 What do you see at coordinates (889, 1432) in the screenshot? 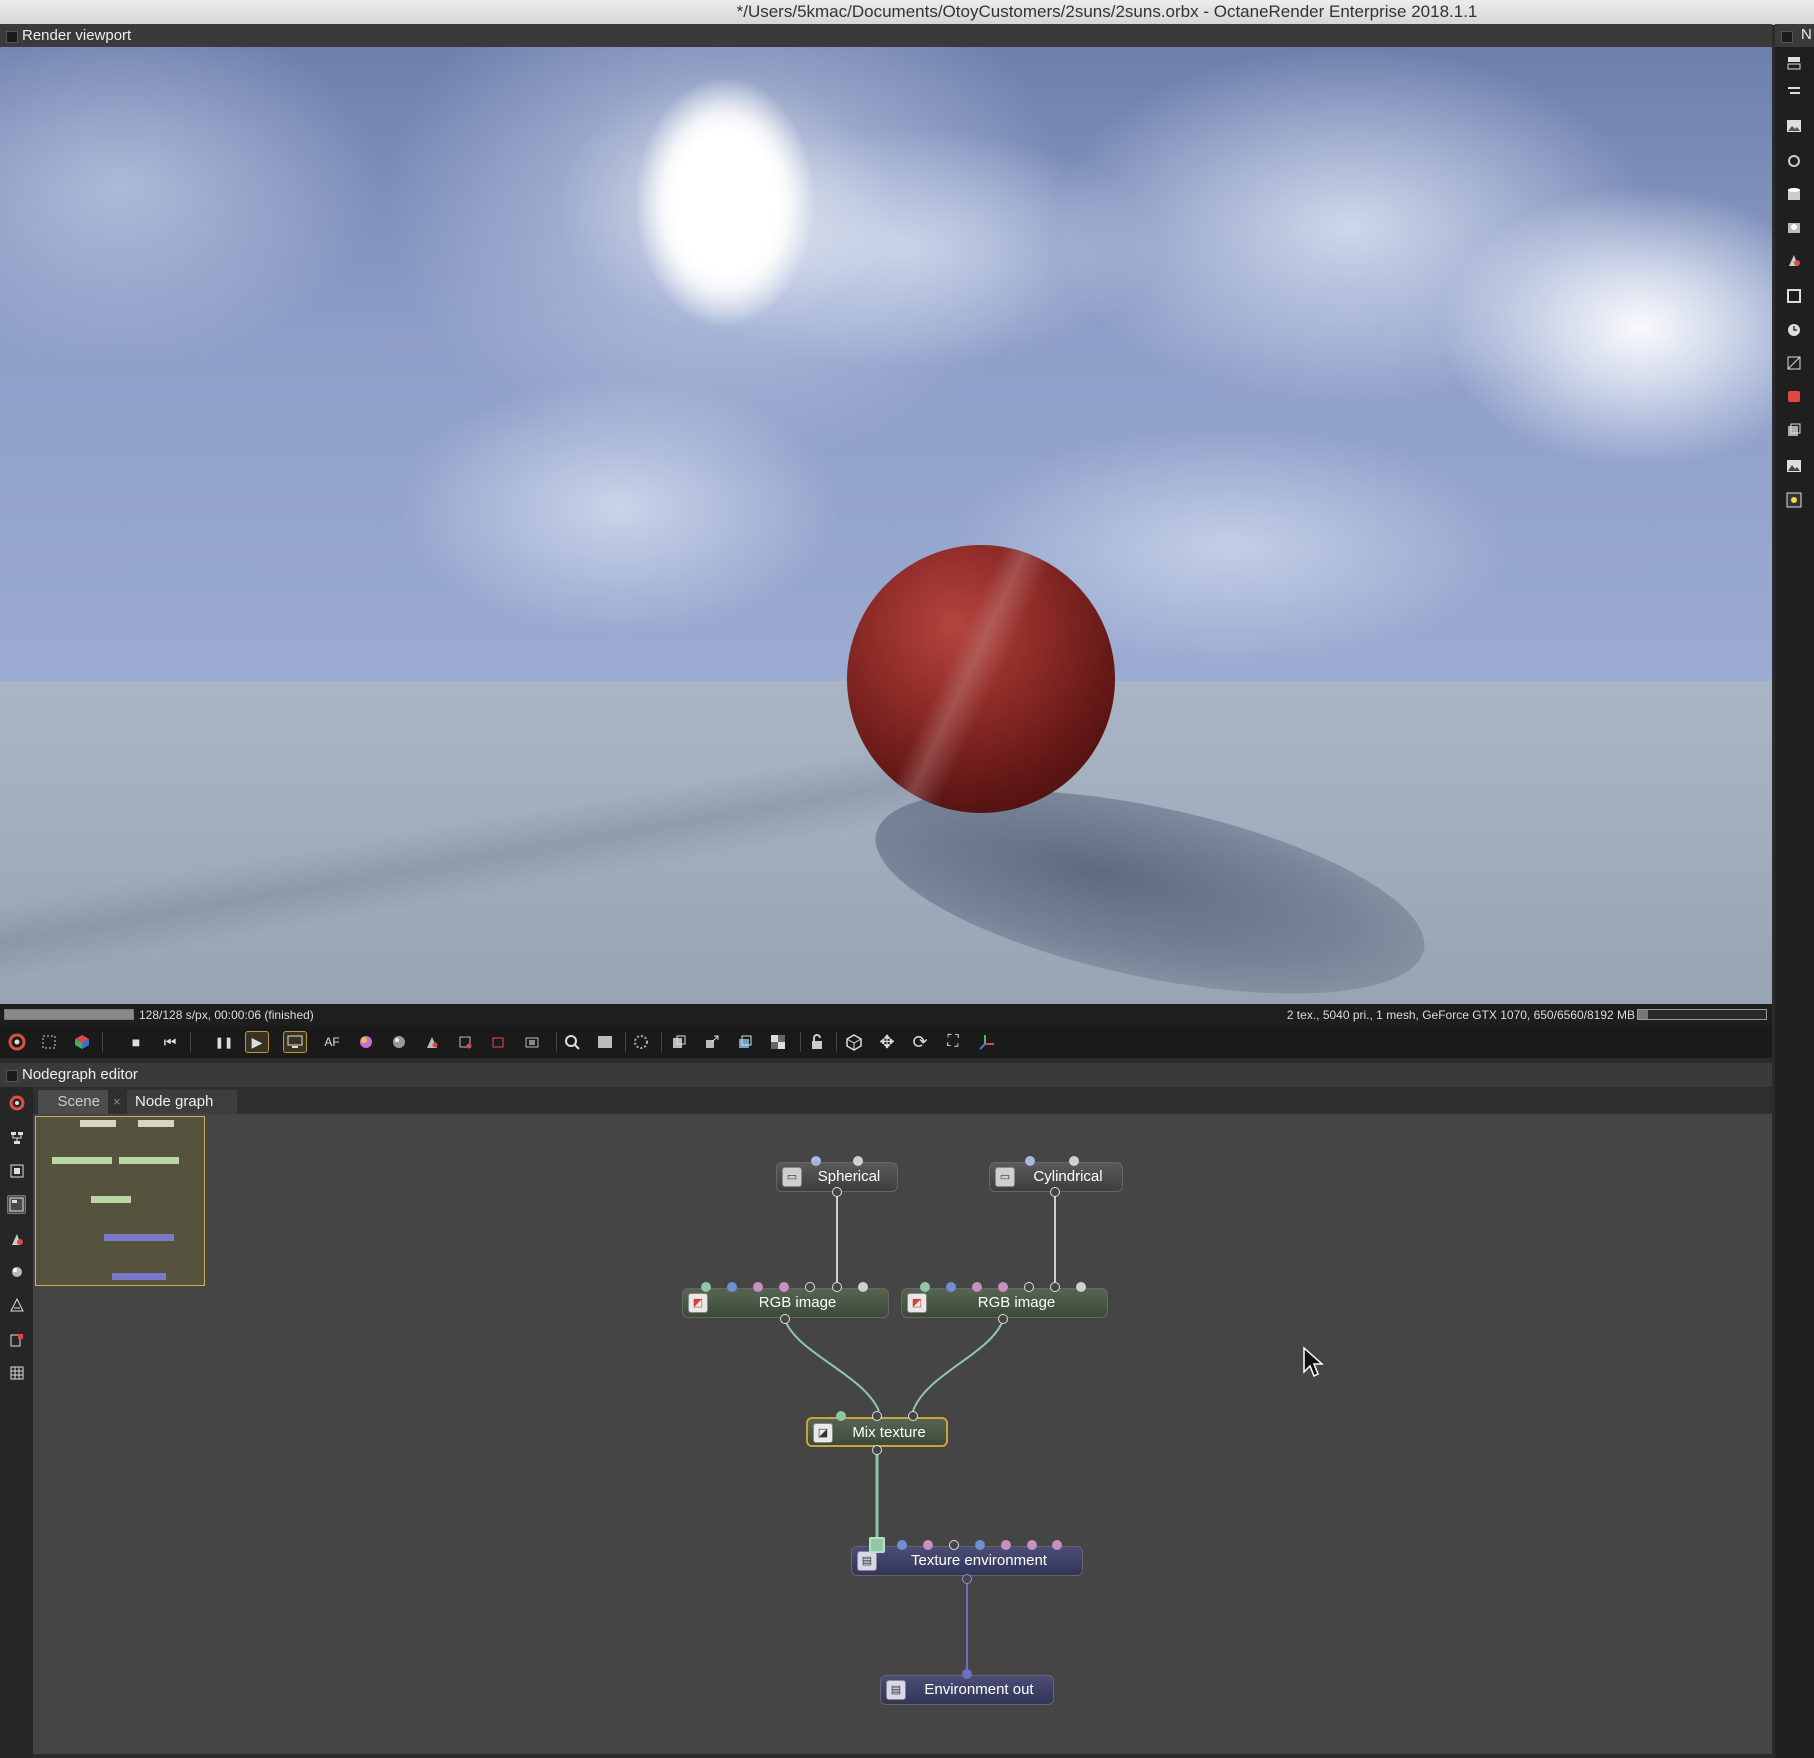
I see `node-label: Mix texture` at bounding box center [889, 1432].